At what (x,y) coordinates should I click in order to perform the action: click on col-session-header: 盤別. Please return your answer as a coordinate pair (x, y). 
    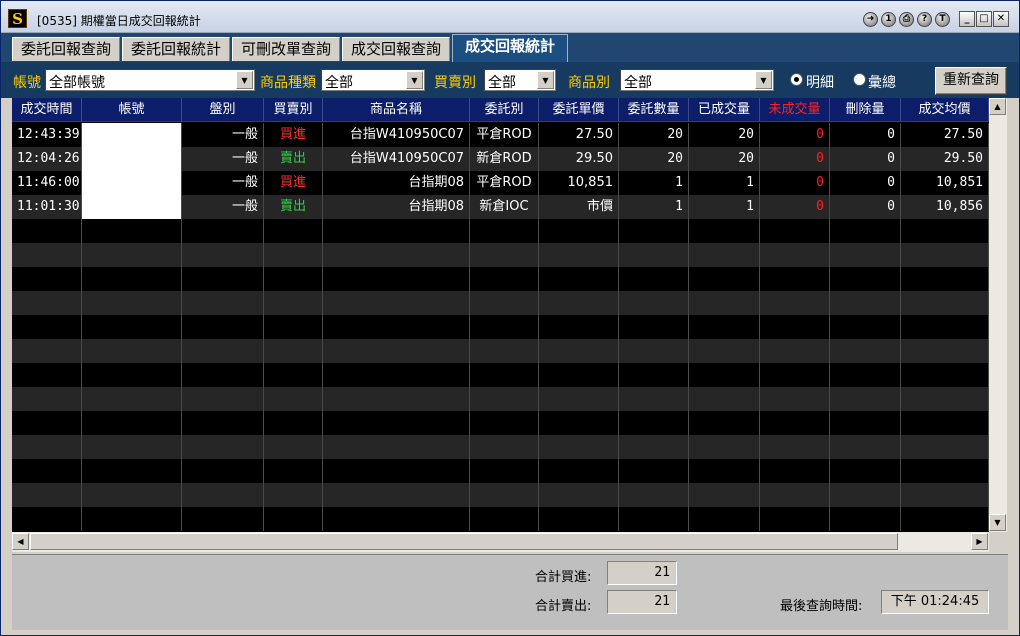
    Looking at the image, I should click on (223, 110).